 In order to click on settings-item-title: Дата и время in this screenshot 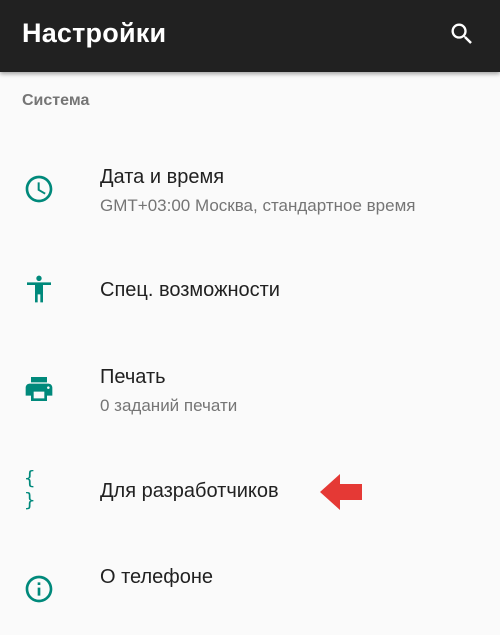, I will do `click(162, 177)`.